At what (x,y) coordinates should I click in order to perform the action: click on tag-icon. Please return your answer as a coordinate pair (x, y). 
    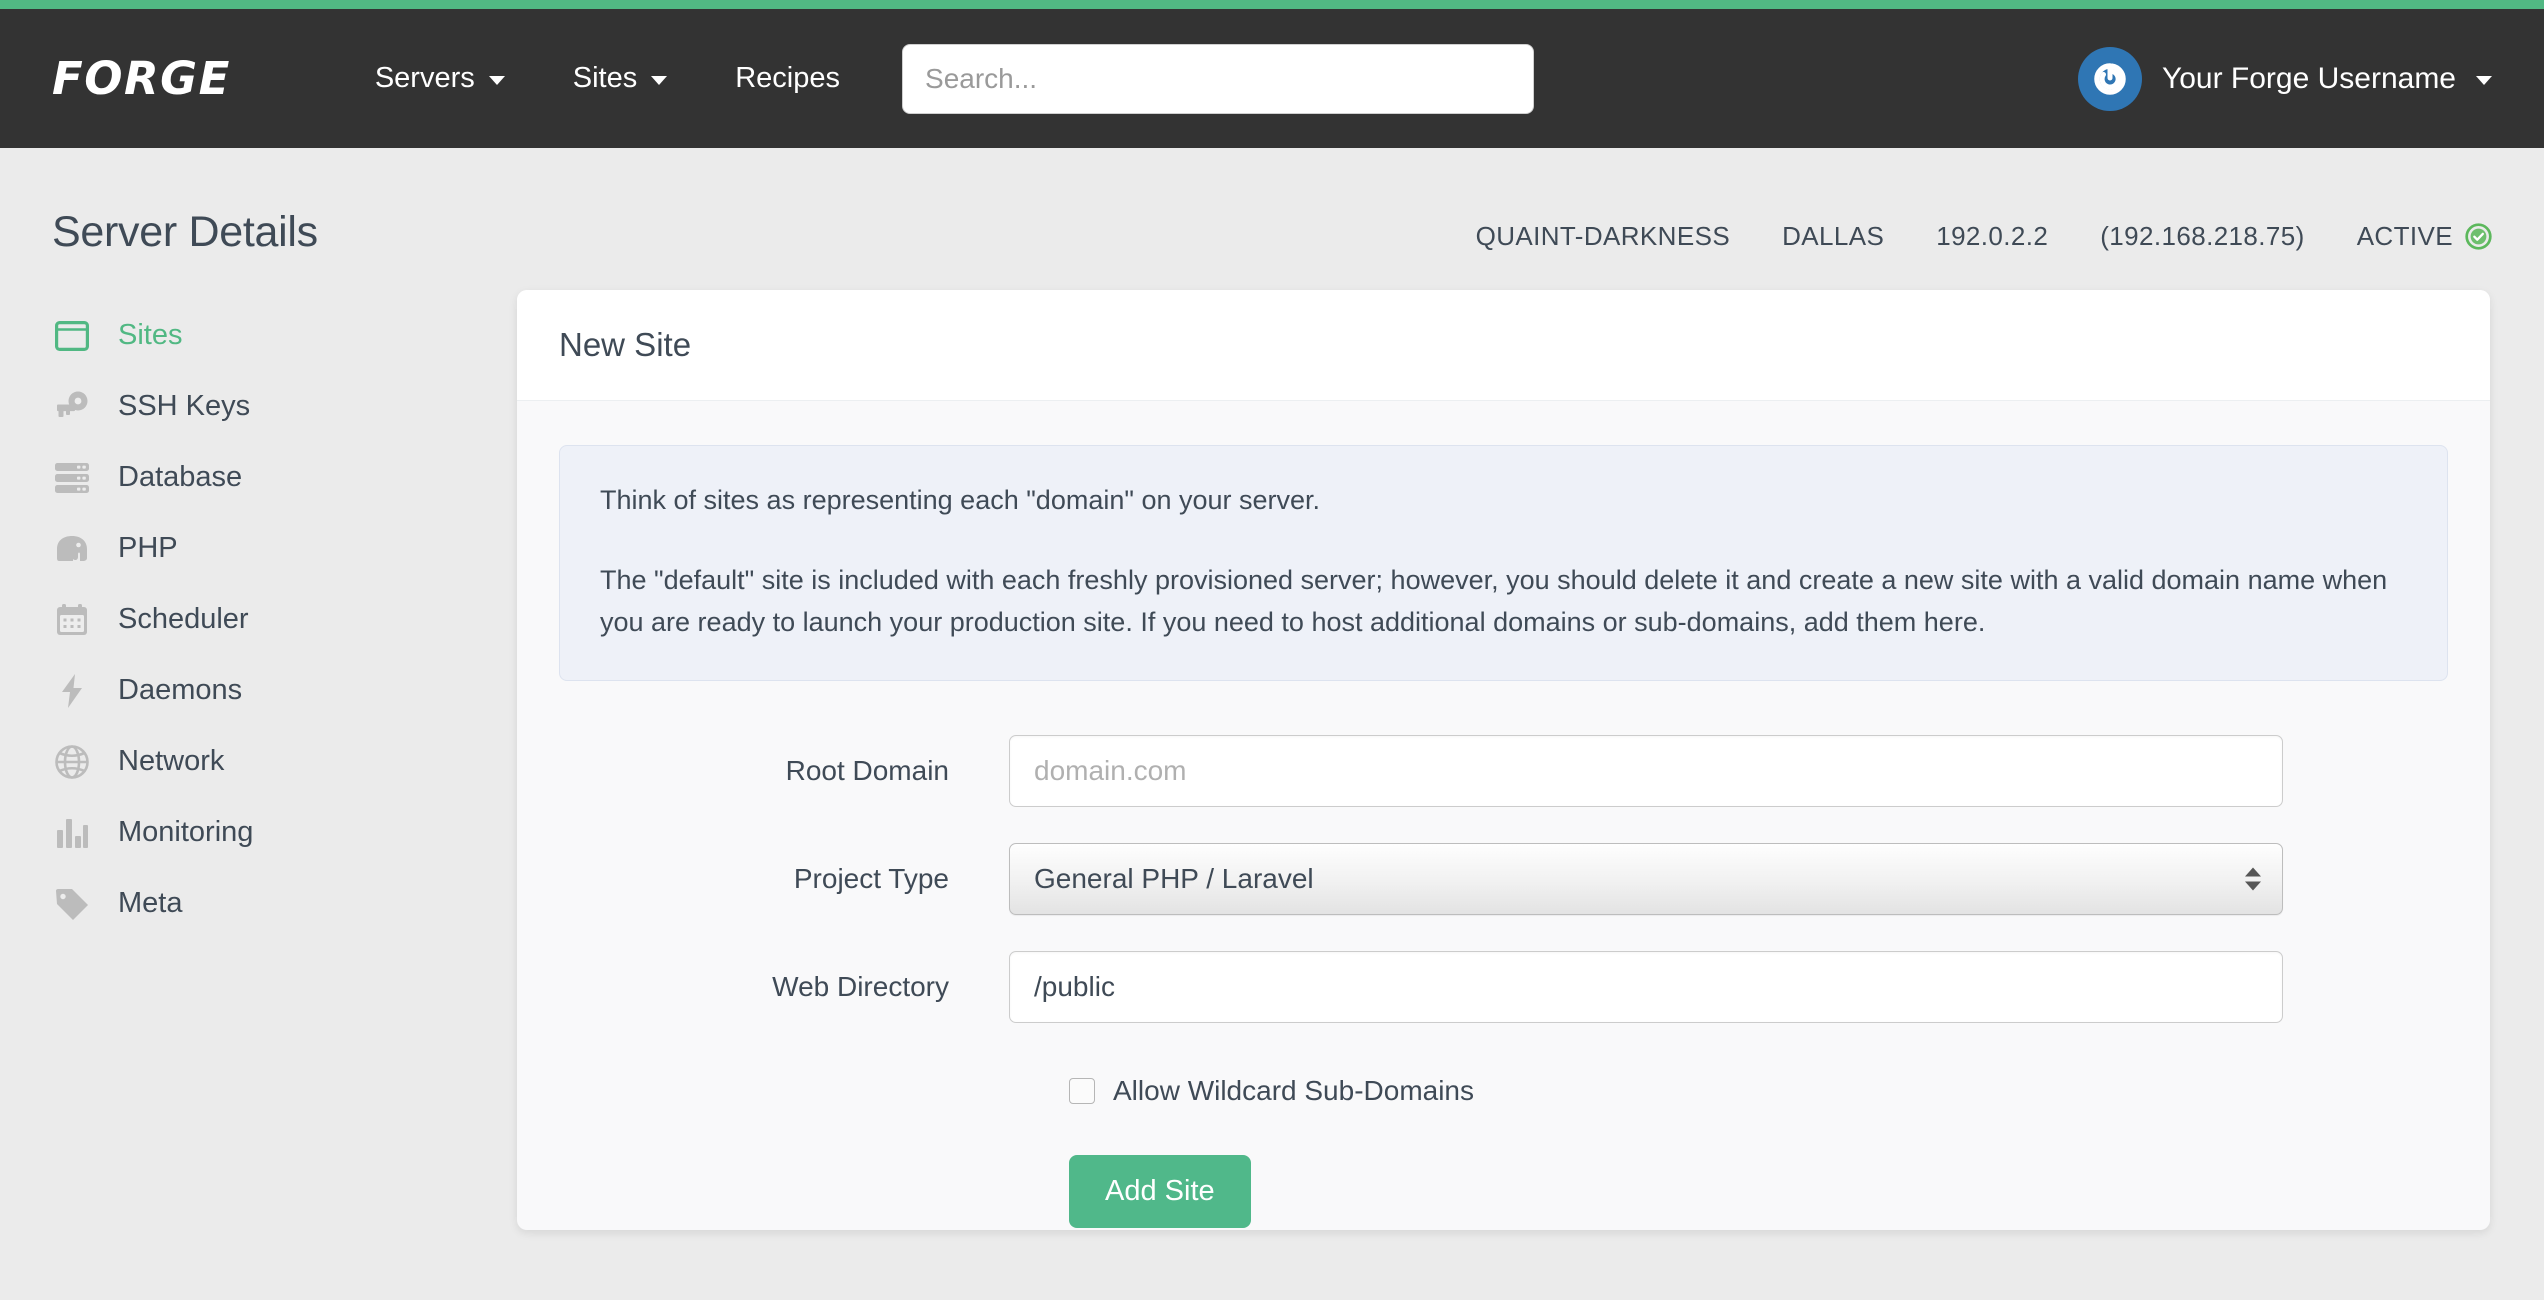
    Looking at the image, I should click on (72, 904).